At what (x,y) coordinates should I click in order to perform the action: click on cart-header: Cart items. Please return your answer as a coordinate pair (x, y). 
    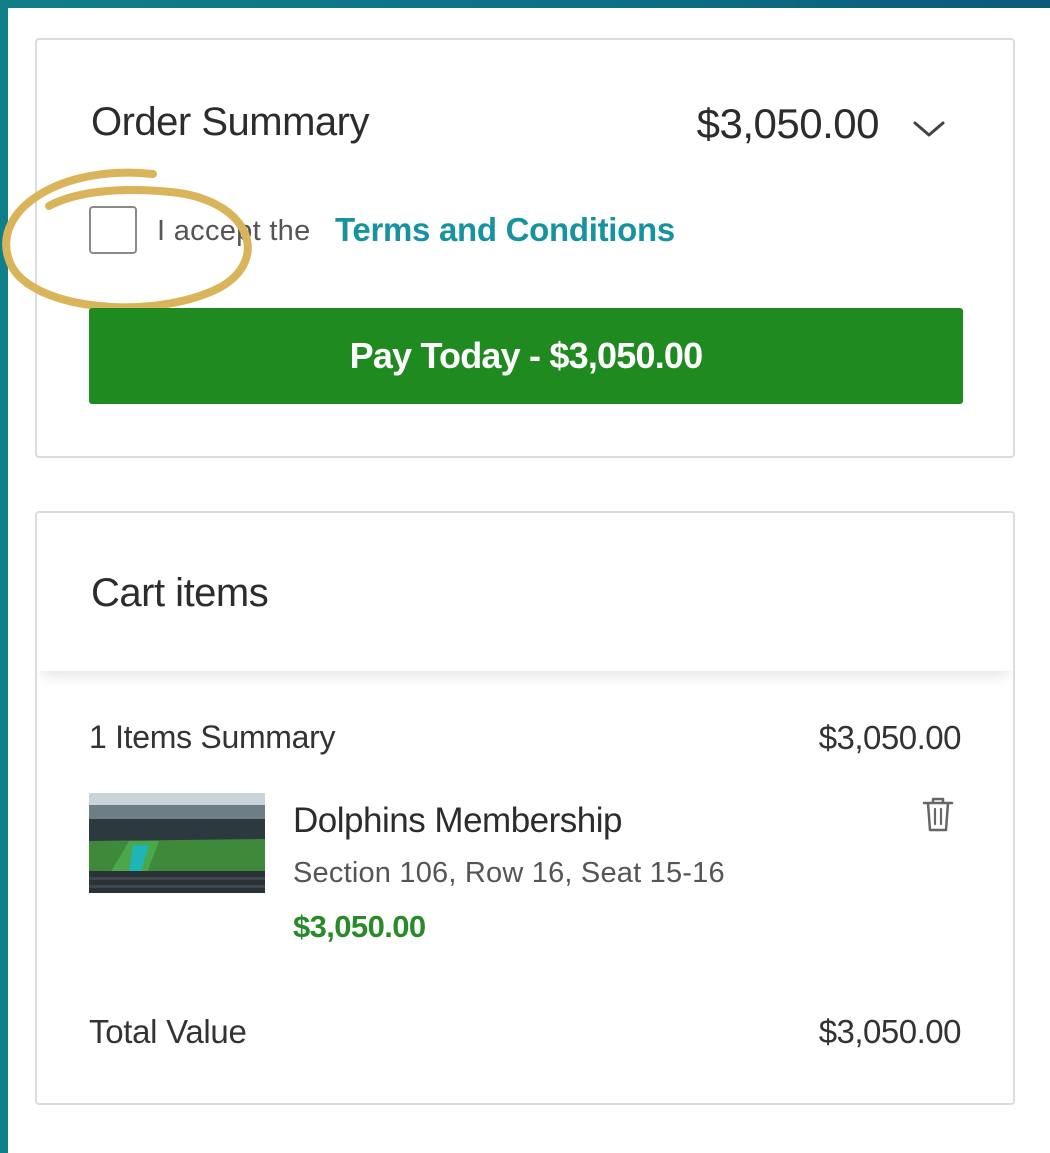
    Looking at the image, I should click on (525, 592).